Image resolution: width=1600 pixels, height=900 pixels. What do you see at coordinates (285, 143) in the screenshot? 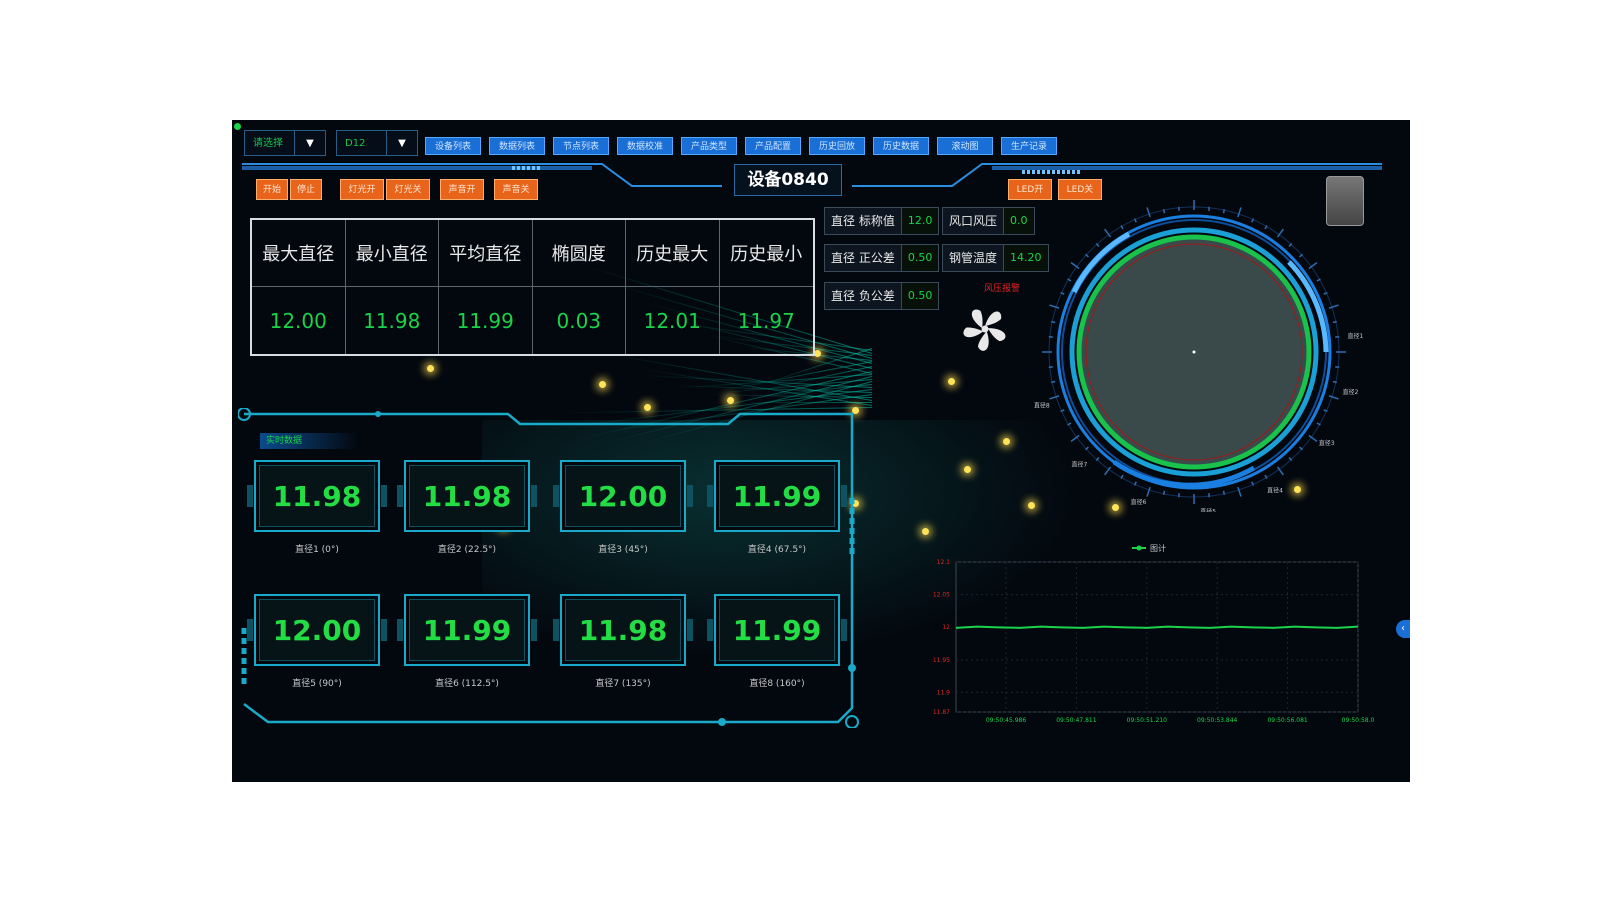
I see `port-select: 请选择 ▼` at bounding box center [285, 143].